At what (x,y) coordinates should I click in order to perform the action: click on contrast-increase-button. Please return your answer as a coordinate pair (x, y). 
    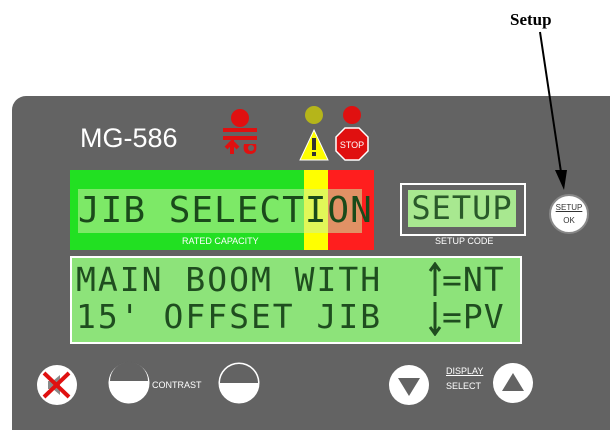
    Looking at the image, I should click on (239, 383).